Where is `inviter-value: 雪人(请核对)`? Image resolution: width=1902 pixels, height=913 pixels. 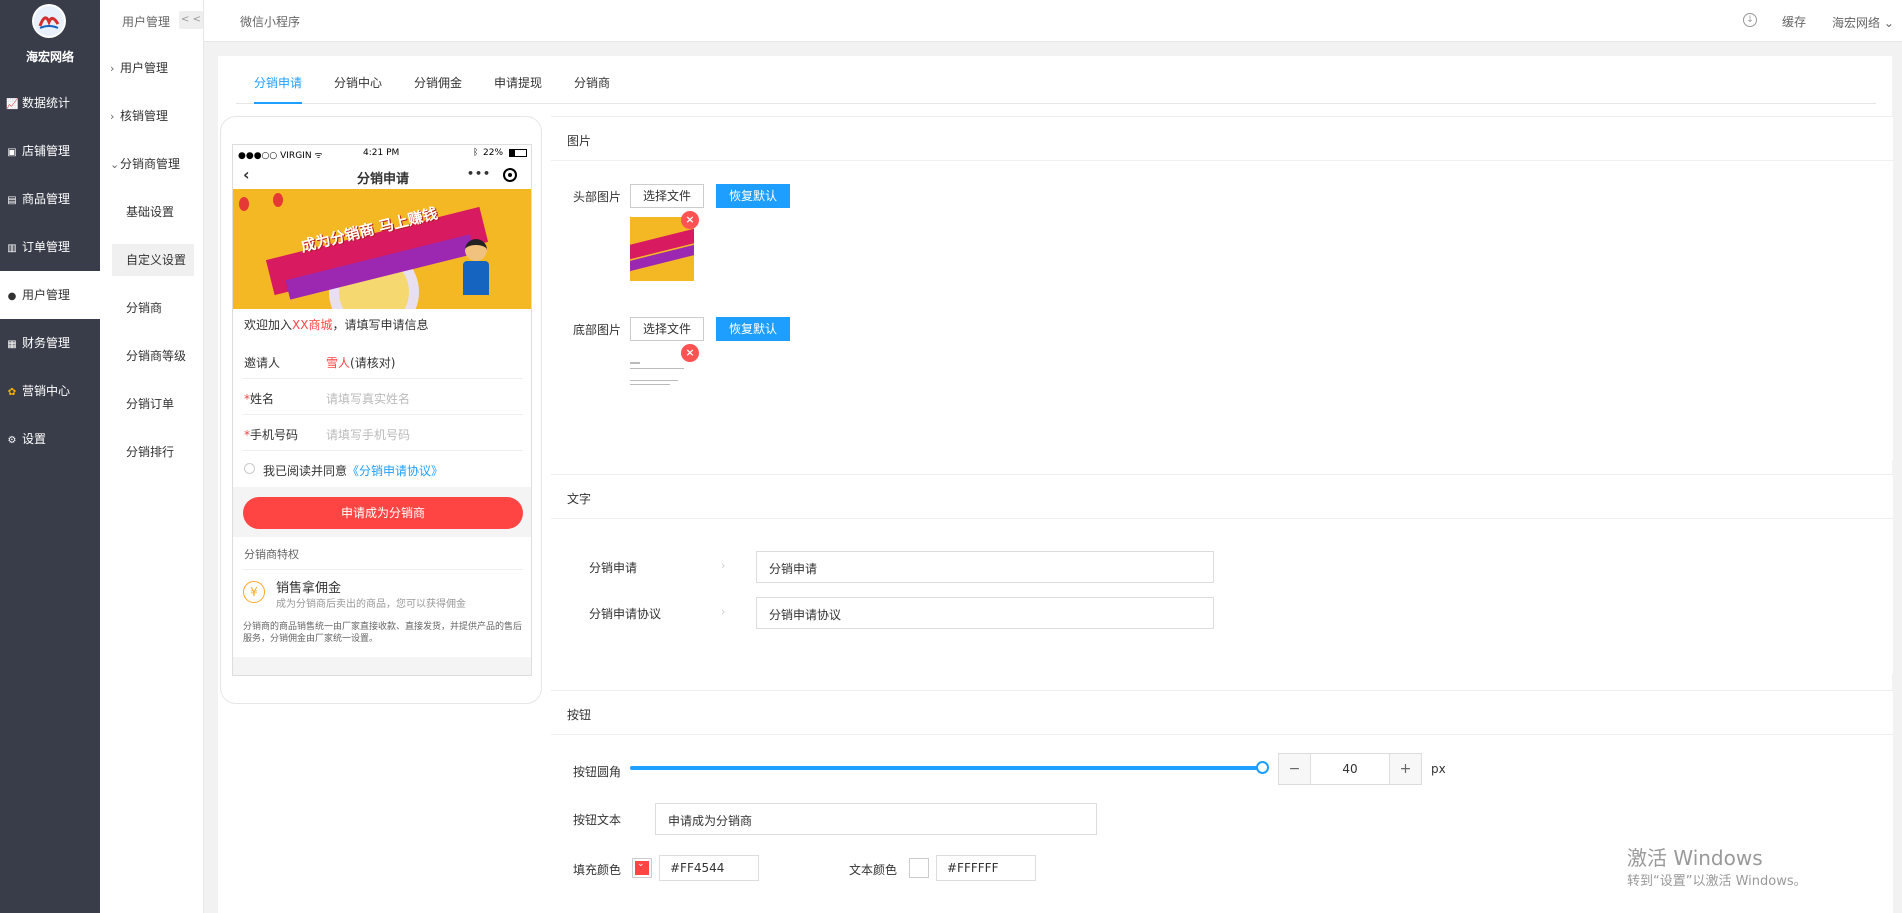 inviter-value: 雪人(请核对) is located at coordinates (360, 362).